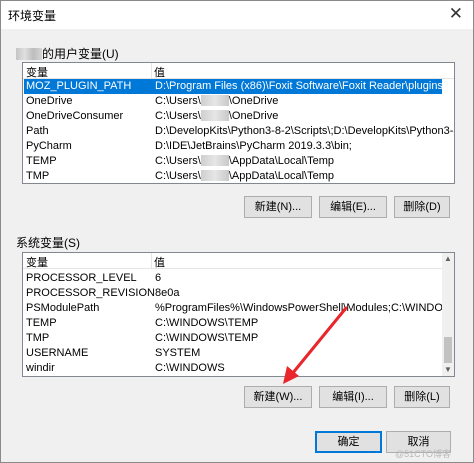 This screenshot has width=474, height=463. What do you see at coordinates (32, 16) in the screenshot?
I see `dialog-title: 环境变量` at bounding box center [32, 16].